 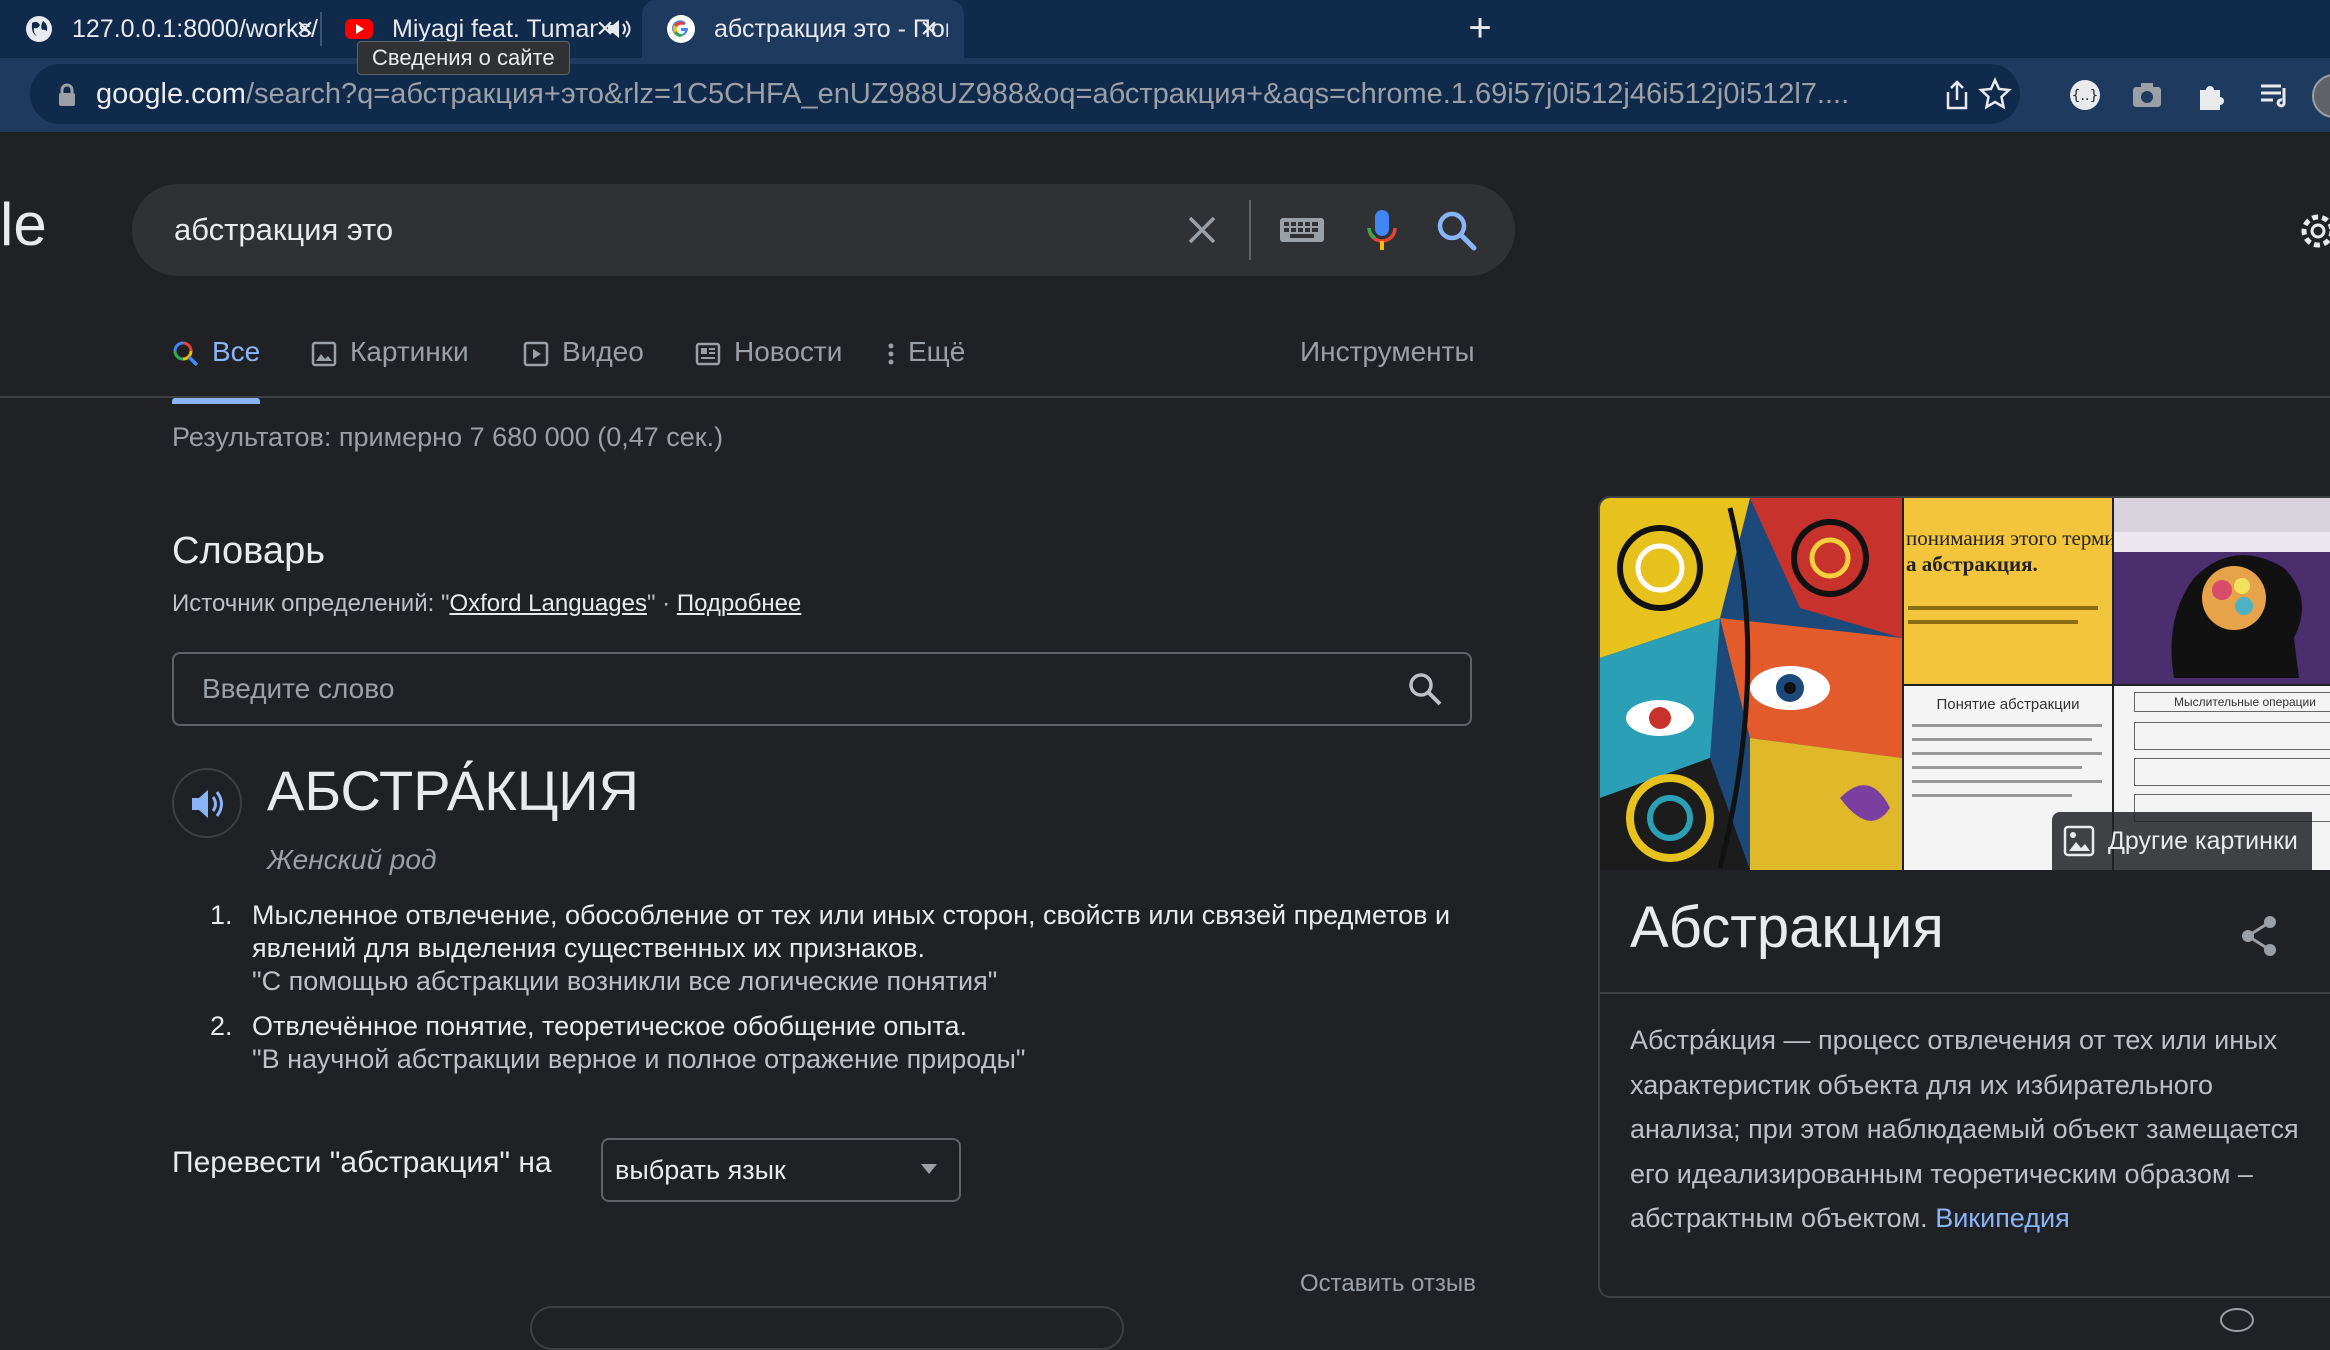 What do you see at coordinates (283, 230) in the screenshot?
I see `search-input: абстракция это` at bounding box center [283, 230].